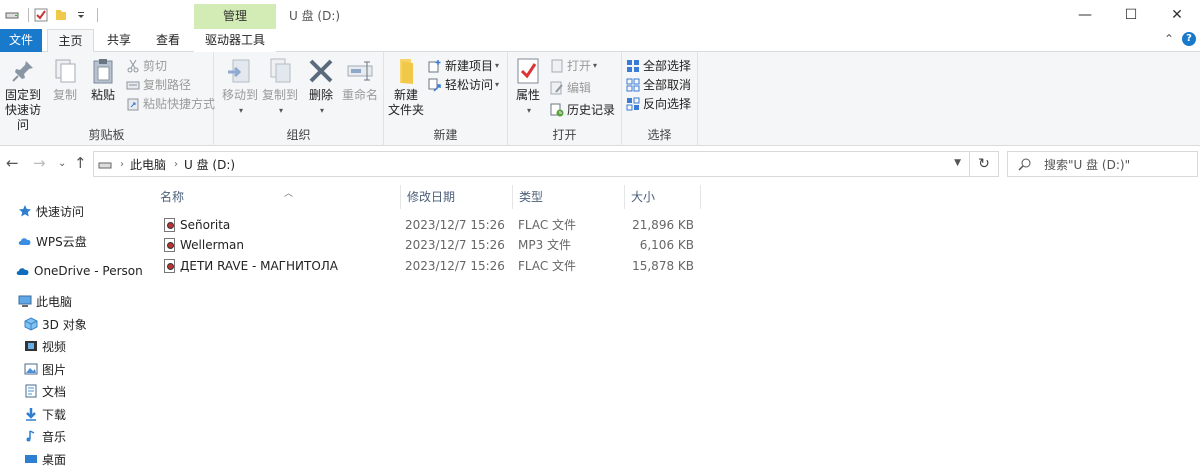 The width and height of the screenshot is (1200, 472). What do you see at coordinates (209, 164) in the screenshot?
I see `breadcrumb-drive: U 盘 (D:)` at bounding box center [209, 164].